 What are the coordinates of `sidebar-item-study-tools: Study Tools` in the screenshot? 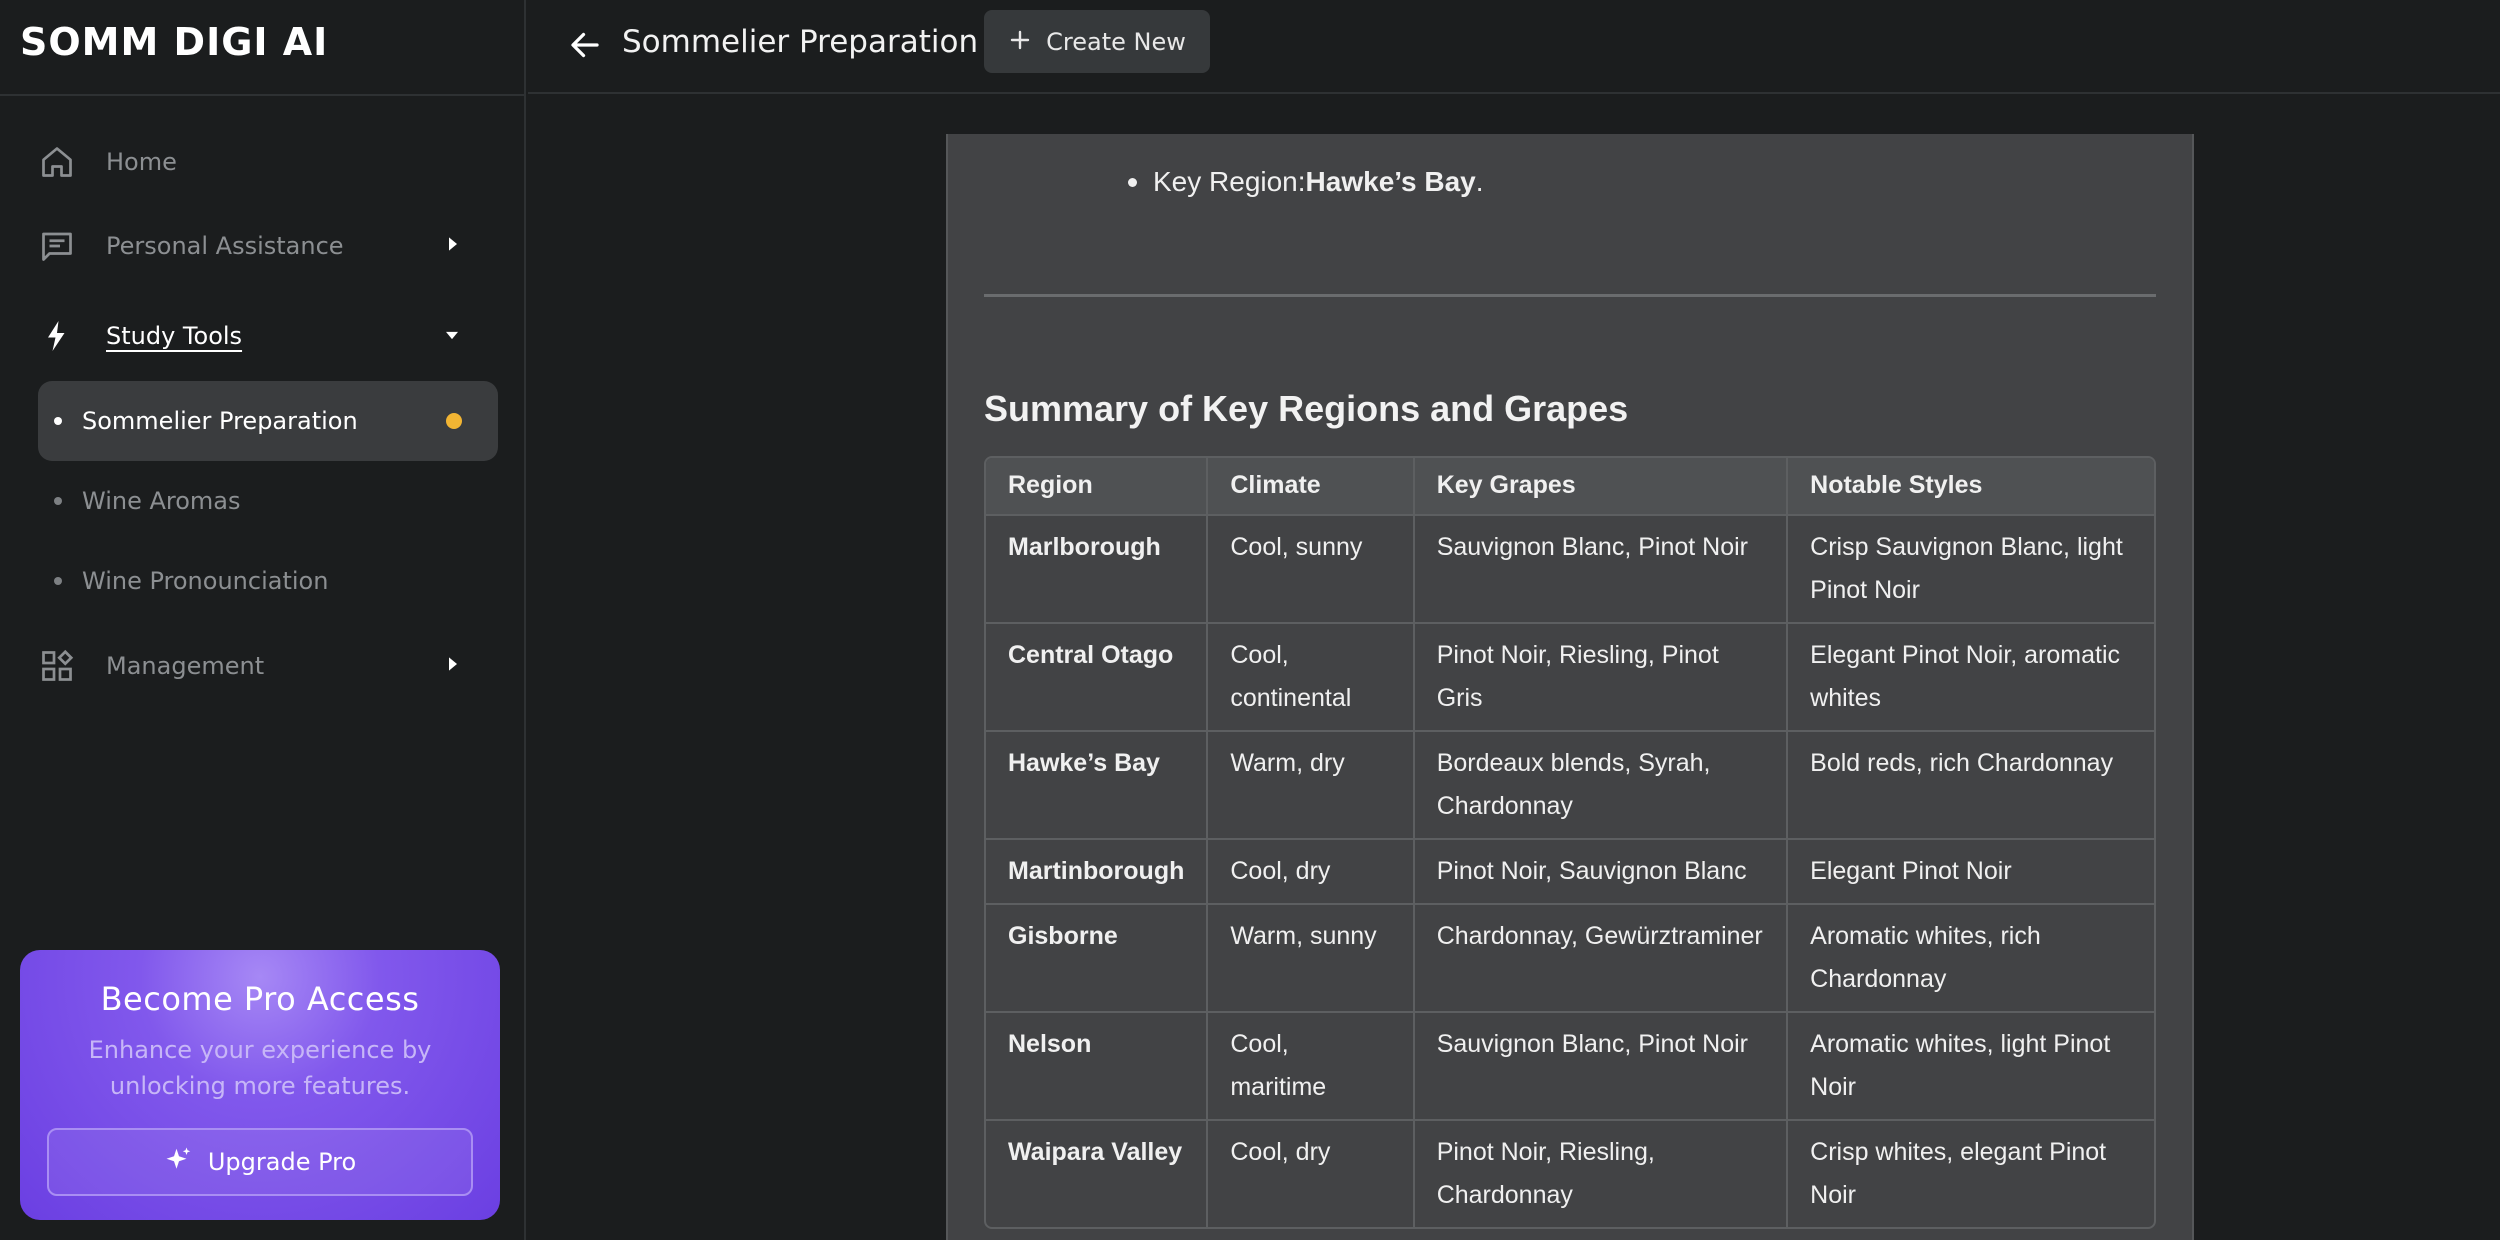 It's located at (263, 336).